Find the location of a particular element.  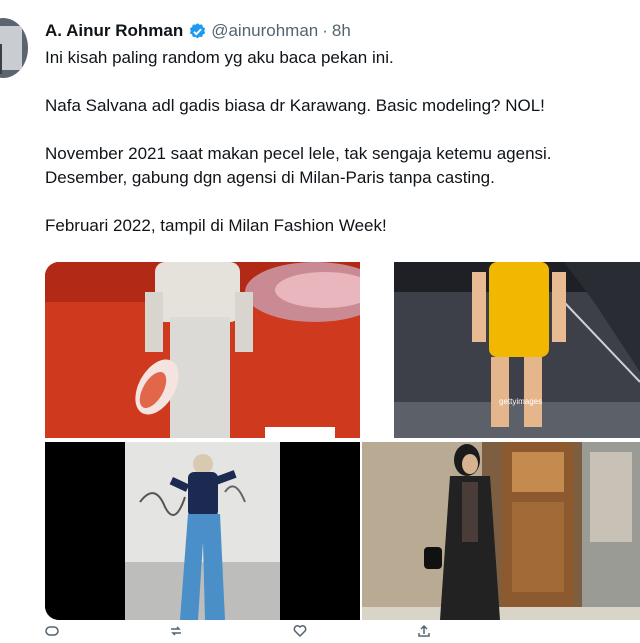

black-coat-street-photo is located at coordinates (501, 531).